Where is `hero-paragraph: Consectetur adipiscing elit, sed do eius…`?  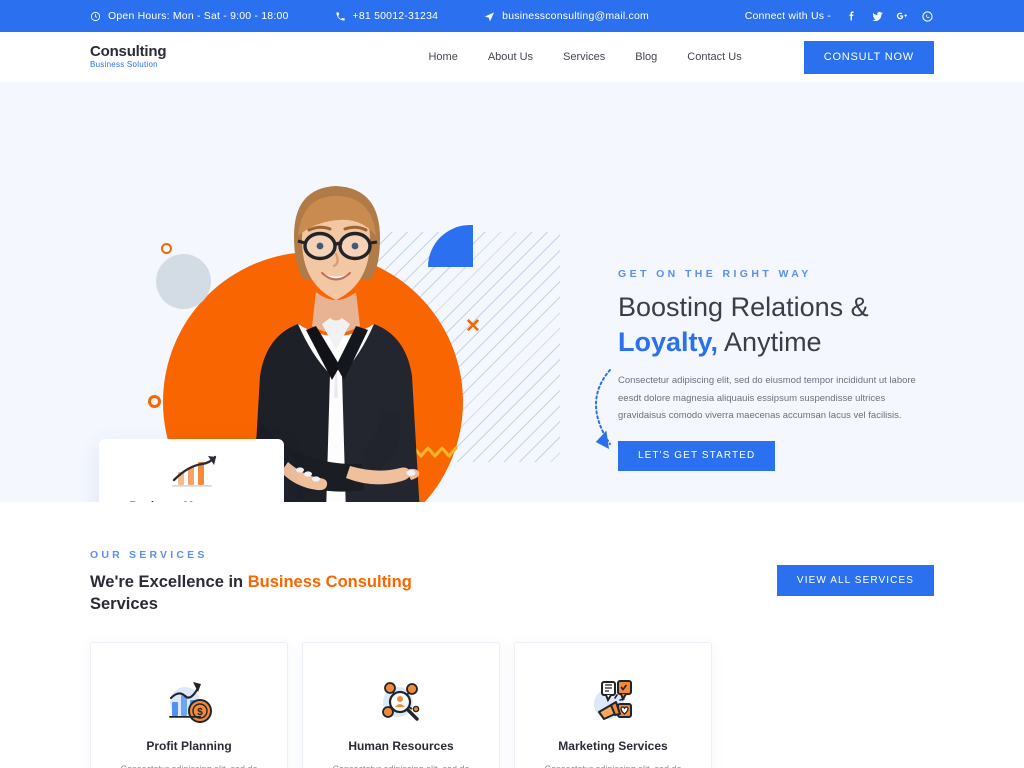
hero-paragraph: Consectetur adipiscing elit, sed do eius… is located at coordinates (767, 398).